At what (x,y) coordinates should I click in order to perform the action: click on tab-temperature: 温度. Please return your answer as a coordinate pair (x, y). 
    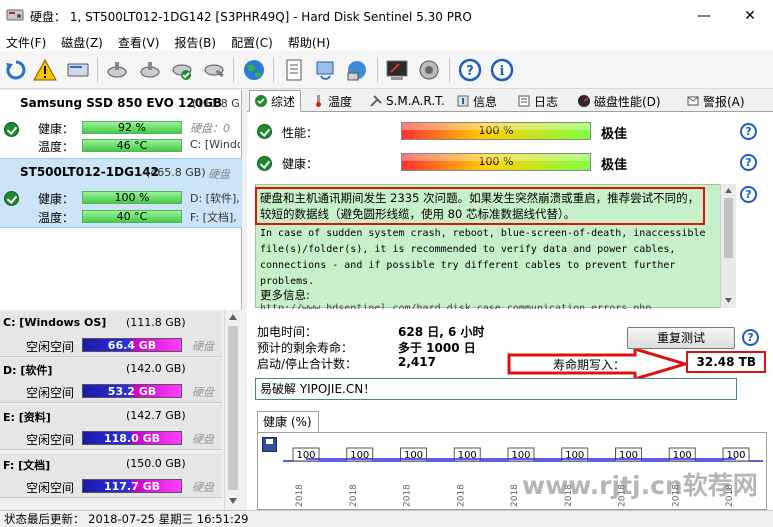
    Looking at the image, I should click on (332, 101).